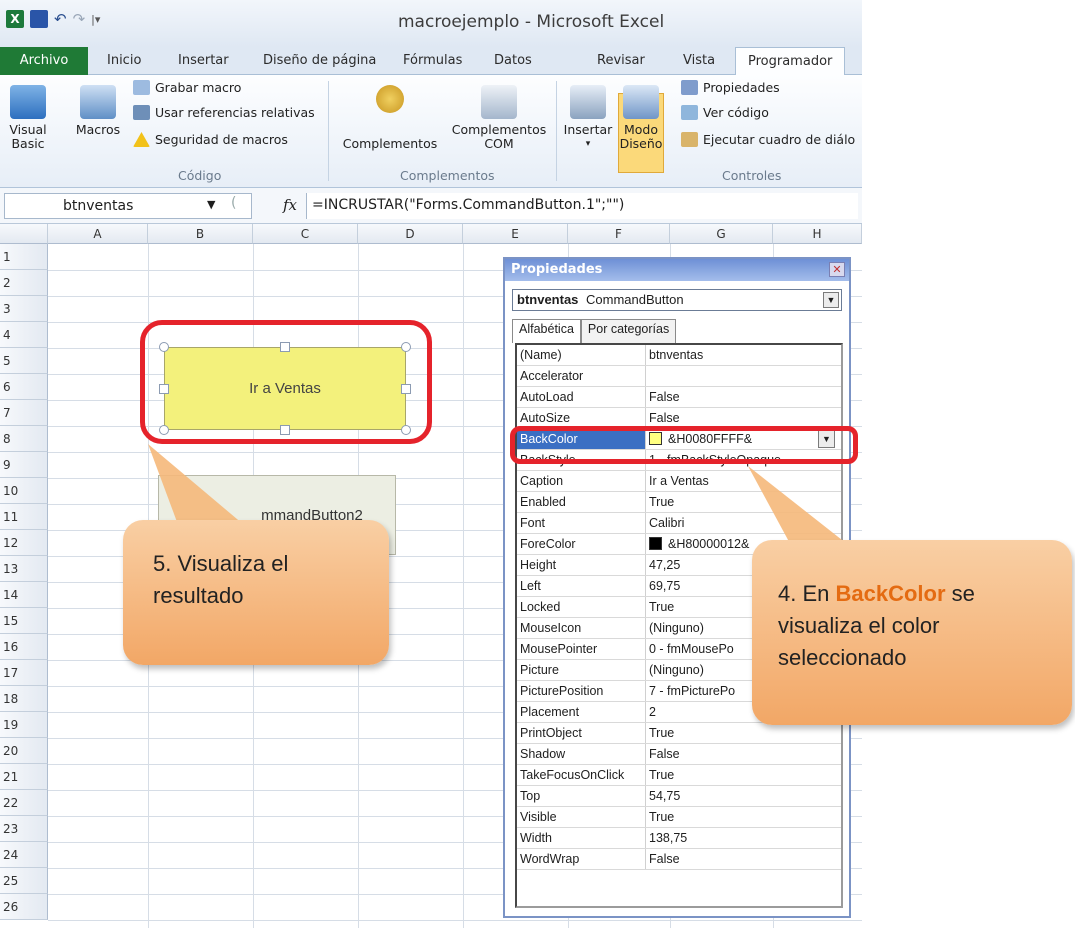  I want to click on property-row: (Name) btnventas, so click(679, 355).